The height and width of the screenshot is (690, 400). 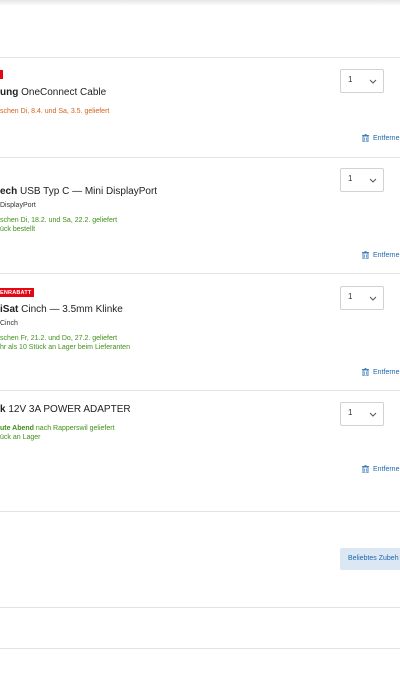 What do you see at coordinates (17, 292) in the screenshot?
I see `discount-badge: ENRABATT` at bounding box center [17, 292].